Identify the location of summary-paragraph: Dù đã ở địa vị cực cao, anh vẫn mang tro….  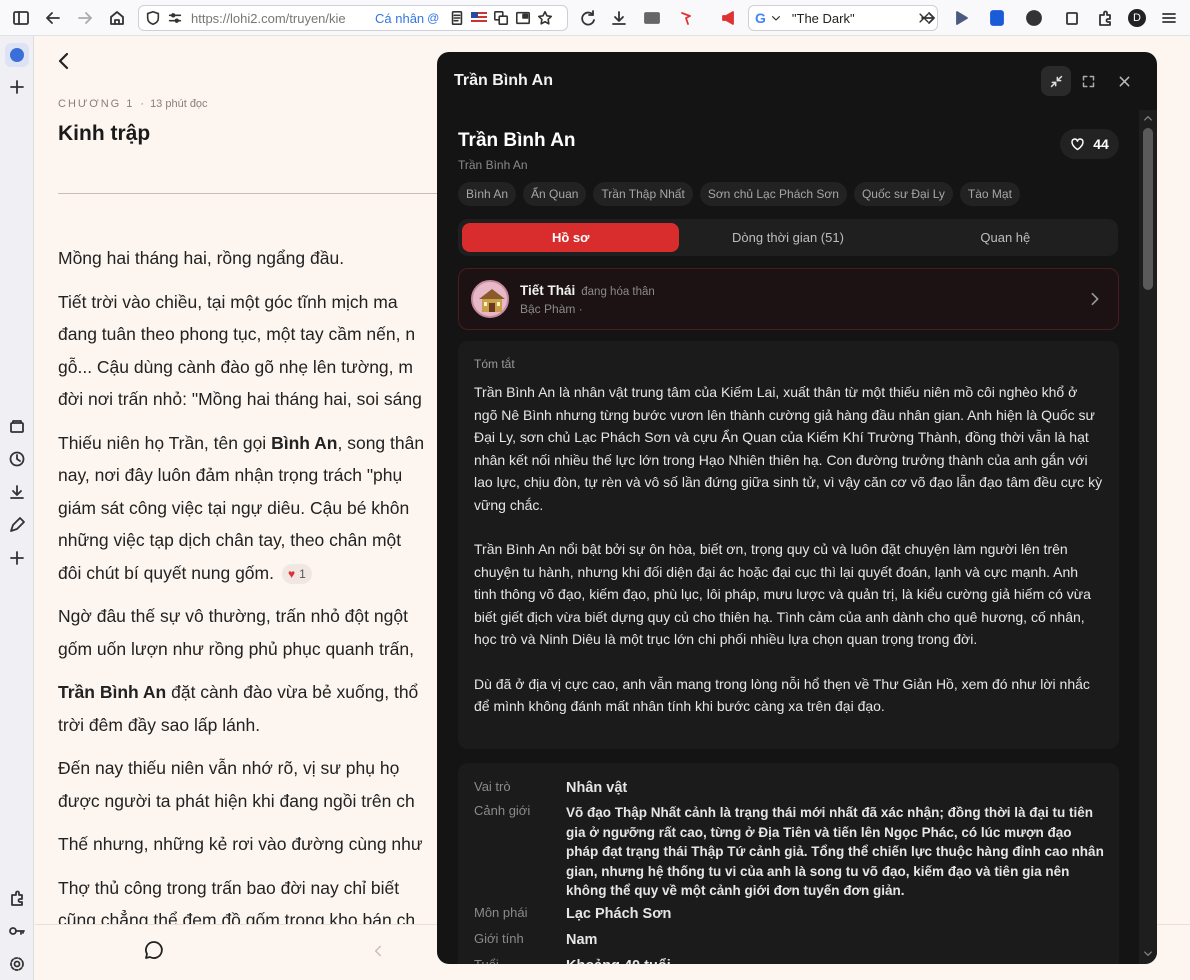
(782, 695).